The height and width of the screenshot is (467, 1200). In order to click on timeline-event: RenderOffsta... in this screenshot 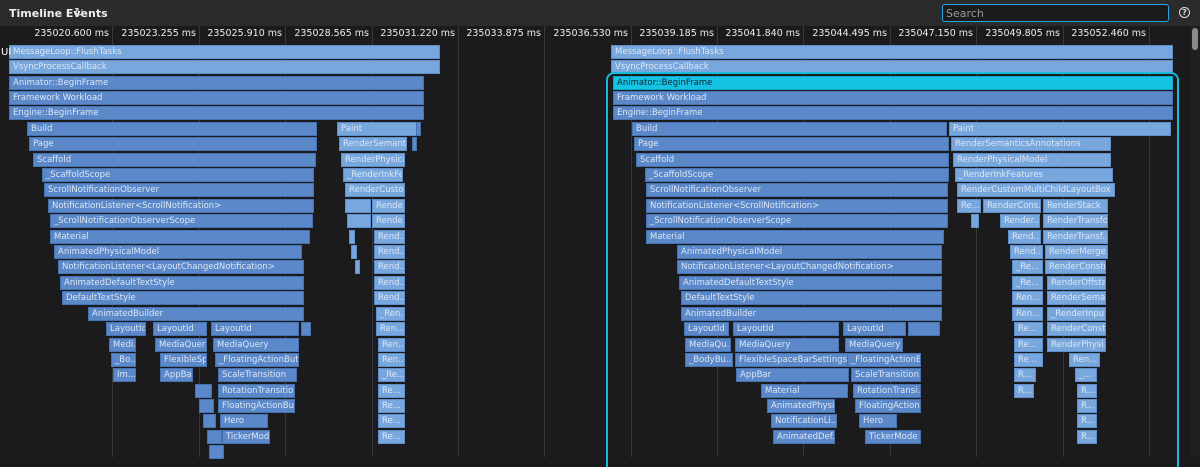, I will do `click(1076, 283)`.